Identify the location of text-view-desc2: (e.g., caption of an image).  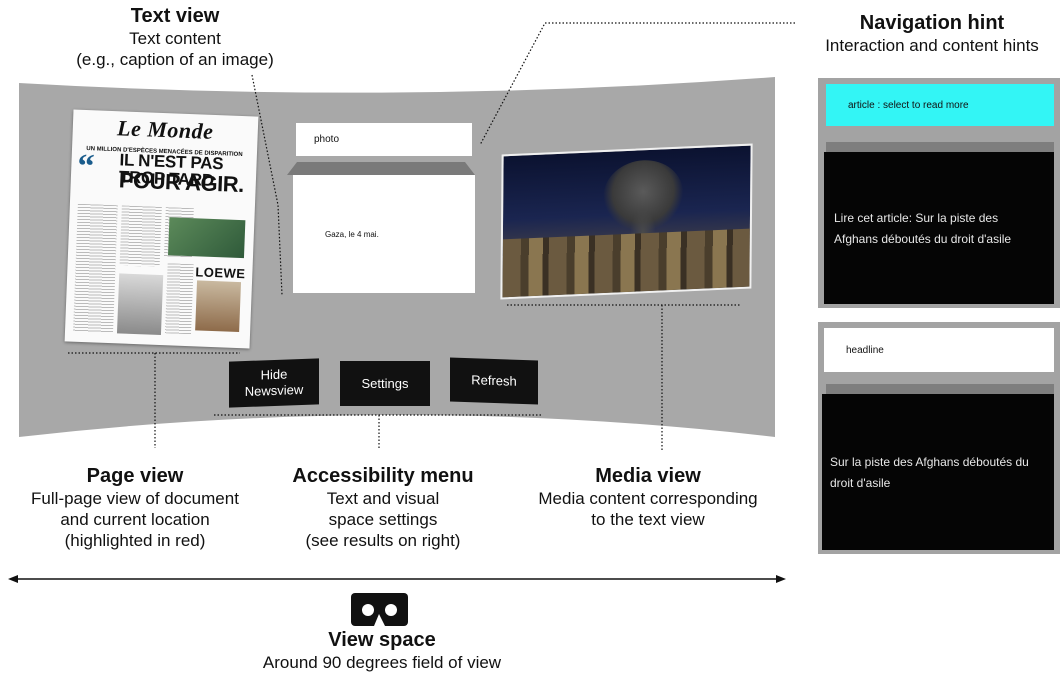
(175, 59).